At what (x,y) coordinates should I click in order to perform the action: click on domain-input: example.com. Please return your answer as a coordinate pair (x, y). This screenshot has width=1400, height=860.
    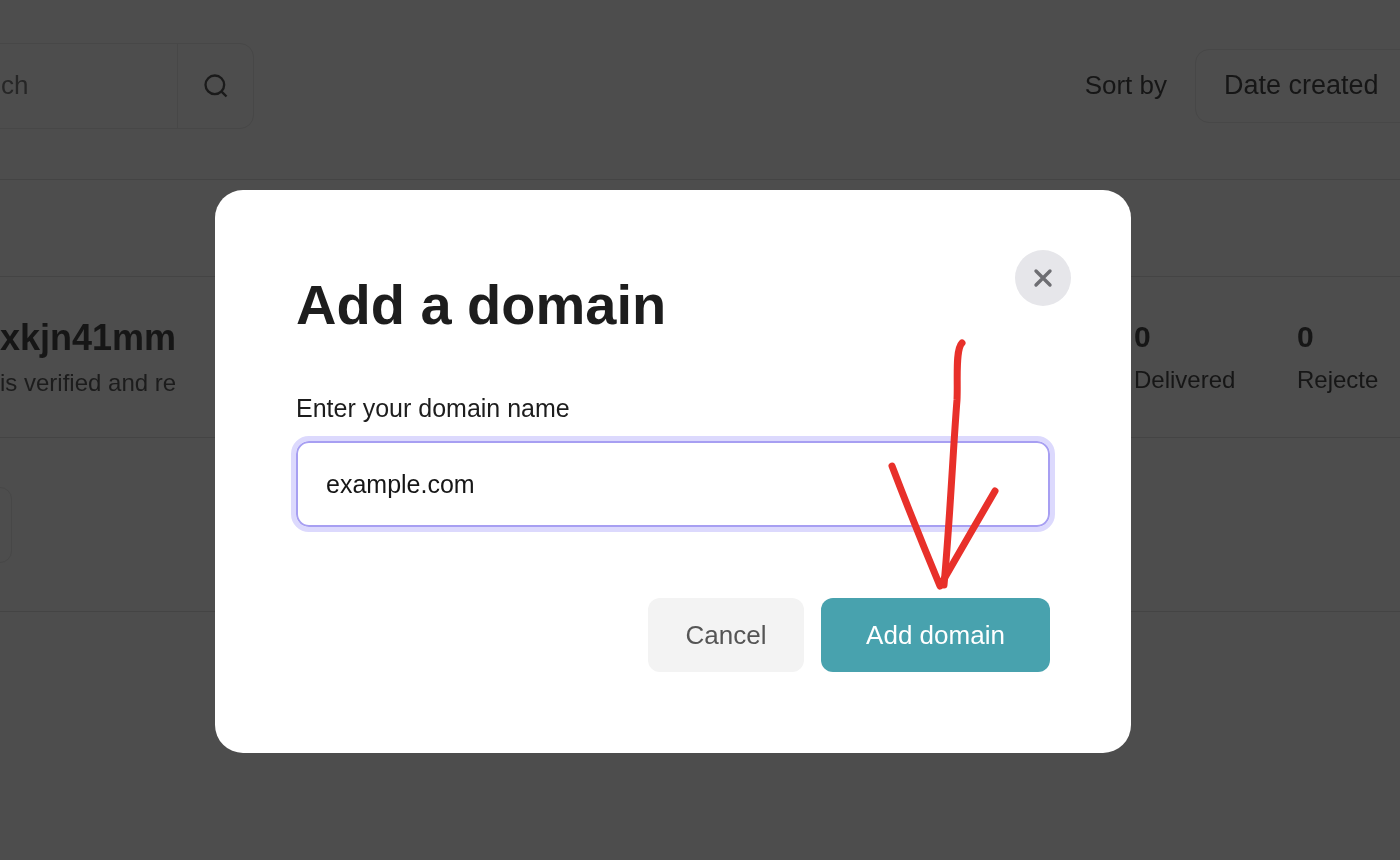
    Looking at the image, I should click on (673, 484).